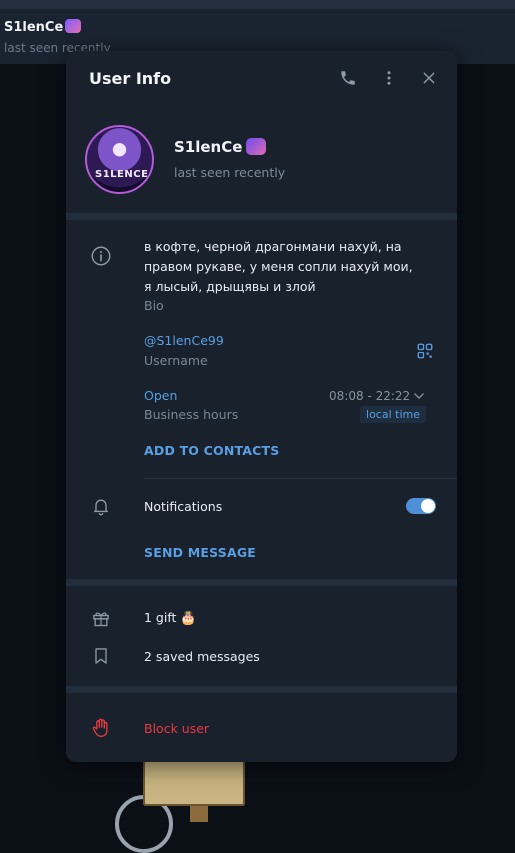 The width and height of the screenshot is (515, 853). Describe the element at coordinates (130, 78) in the screenshot. I see `modal-title: User Info` at that location.